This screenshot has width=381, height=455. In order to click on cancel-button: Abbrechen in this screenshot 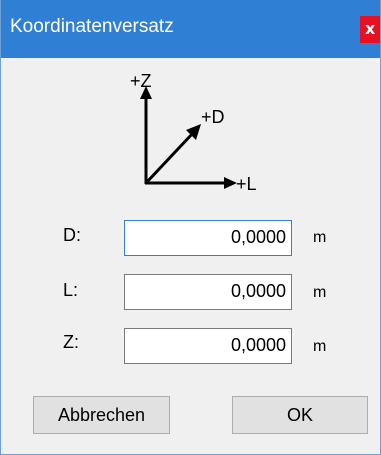, I will do `click(101, 415)`.